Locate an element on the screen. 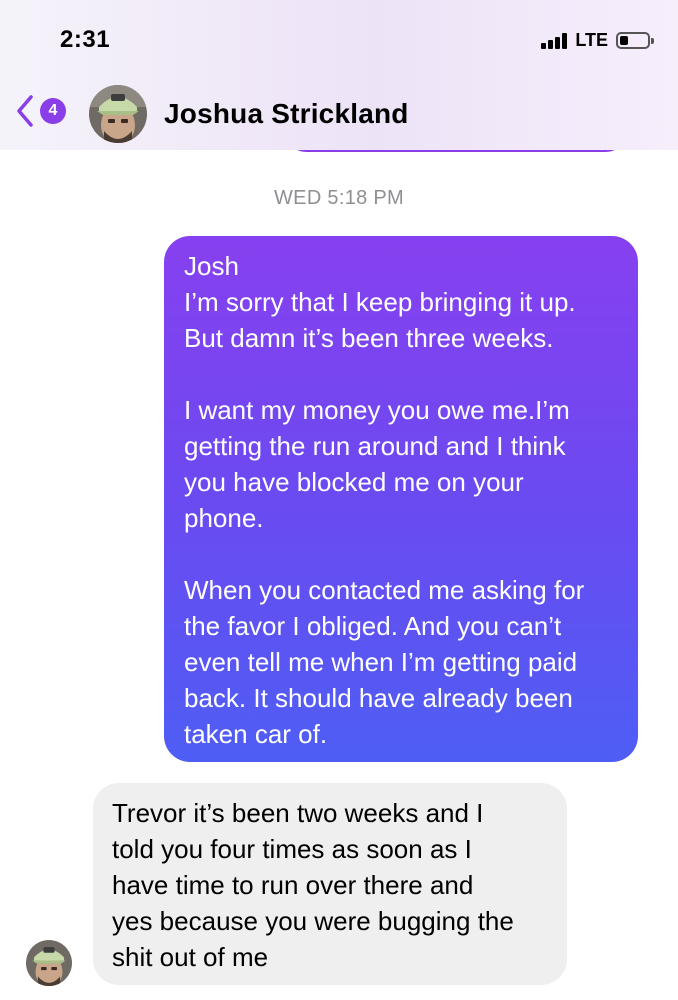 Image resolution: width=678 pixels, height=1000 pixels. signal-icon is located at coordinates (554, 40).